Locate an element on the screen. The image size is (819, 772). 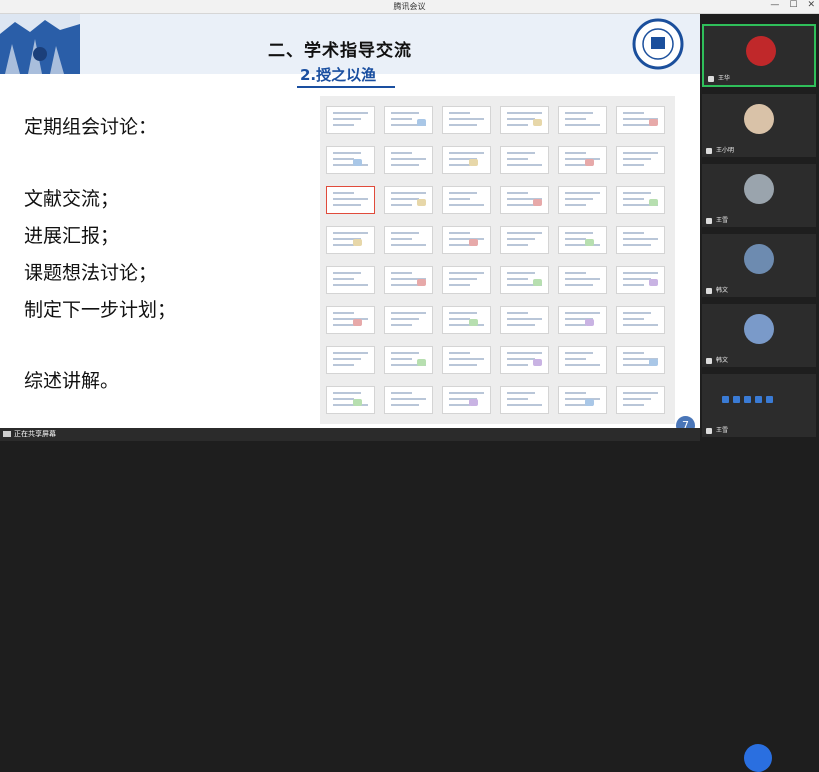
slide-heading: 二、学术指导交流 is located at coordinates (340, 51).